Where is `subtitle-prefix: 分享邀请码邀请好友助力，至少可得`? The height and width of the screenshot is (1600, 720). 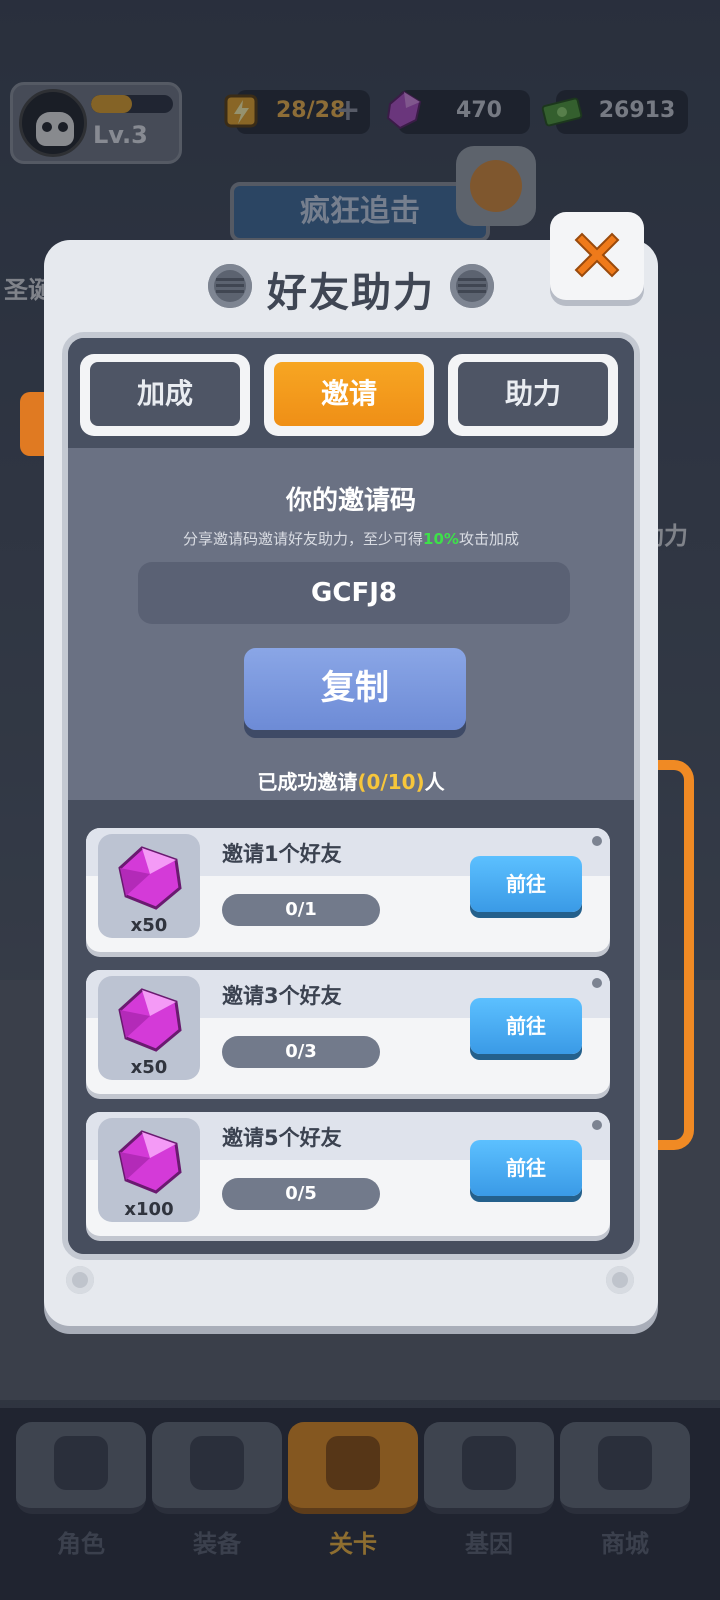
subtitle-prefix: 分享邀请码邀请好友助力，至少可得 is located at coordinates (303, 539).